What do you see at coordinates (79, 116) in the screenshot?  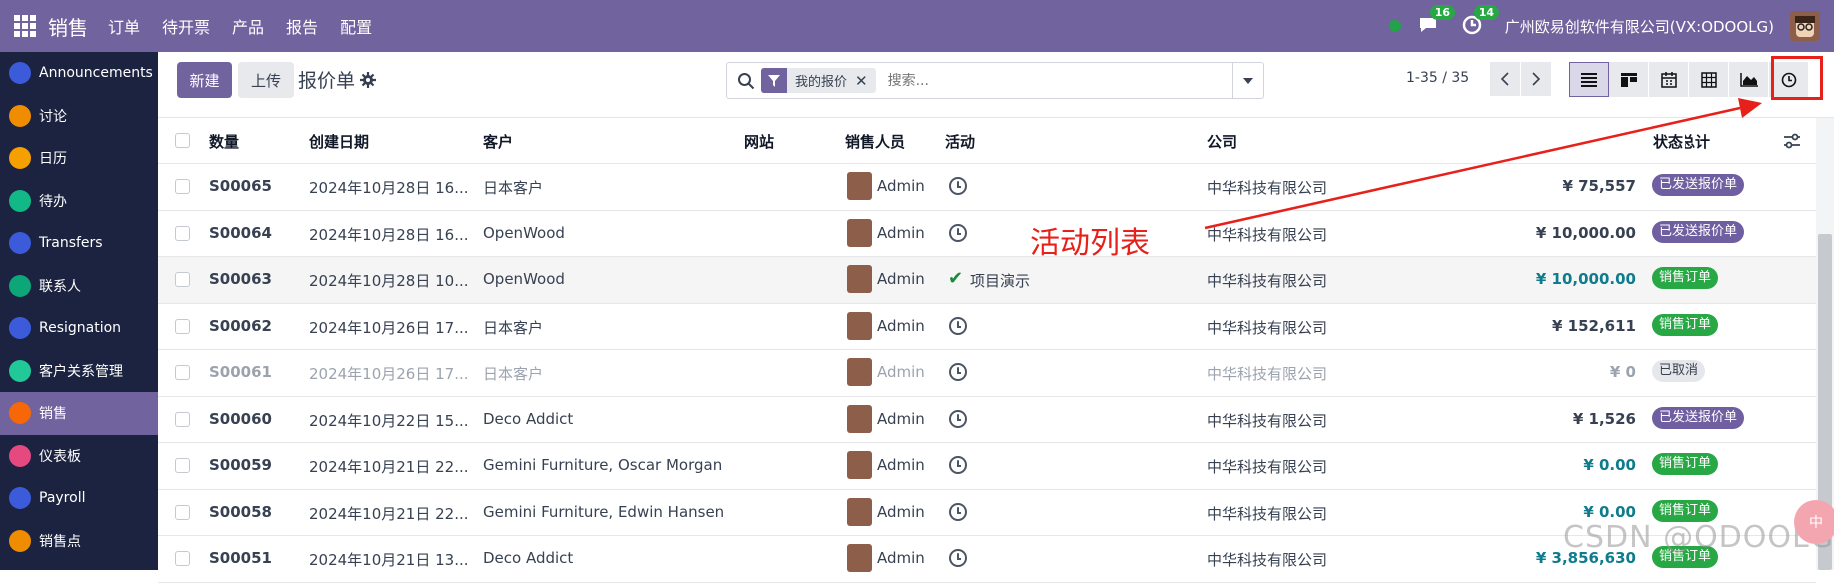 I see `sidebar-item-1: 讨论` at bounding box center [79, 116].